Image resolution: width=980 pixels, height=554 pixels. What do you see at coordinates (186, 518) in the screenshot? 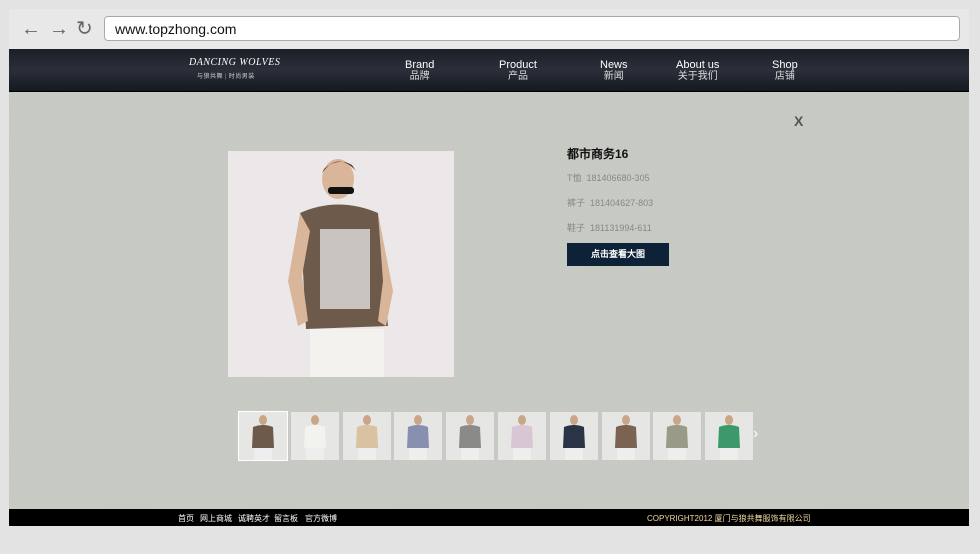
I see `footer-link-home: 首页` at bounding box center [186, 518].